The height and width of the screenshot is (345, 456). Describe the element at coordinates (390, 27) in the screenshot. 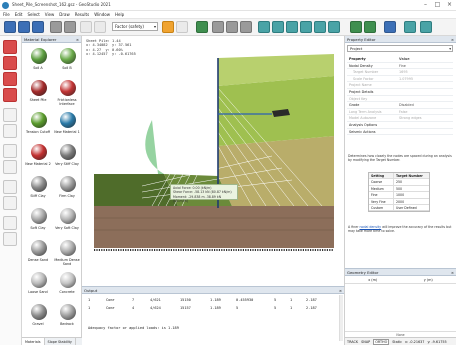

I see `paste-icon` at that location.